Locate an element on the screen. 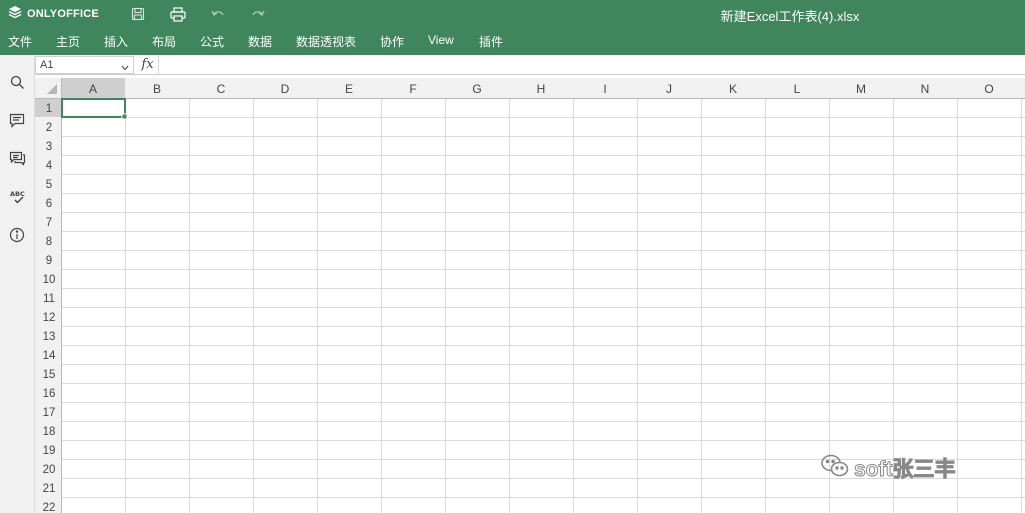 Image resolution: width=1025 pixels, height=513 pixels. menu-plugins: 插件 is located at coordinates (491, 41).